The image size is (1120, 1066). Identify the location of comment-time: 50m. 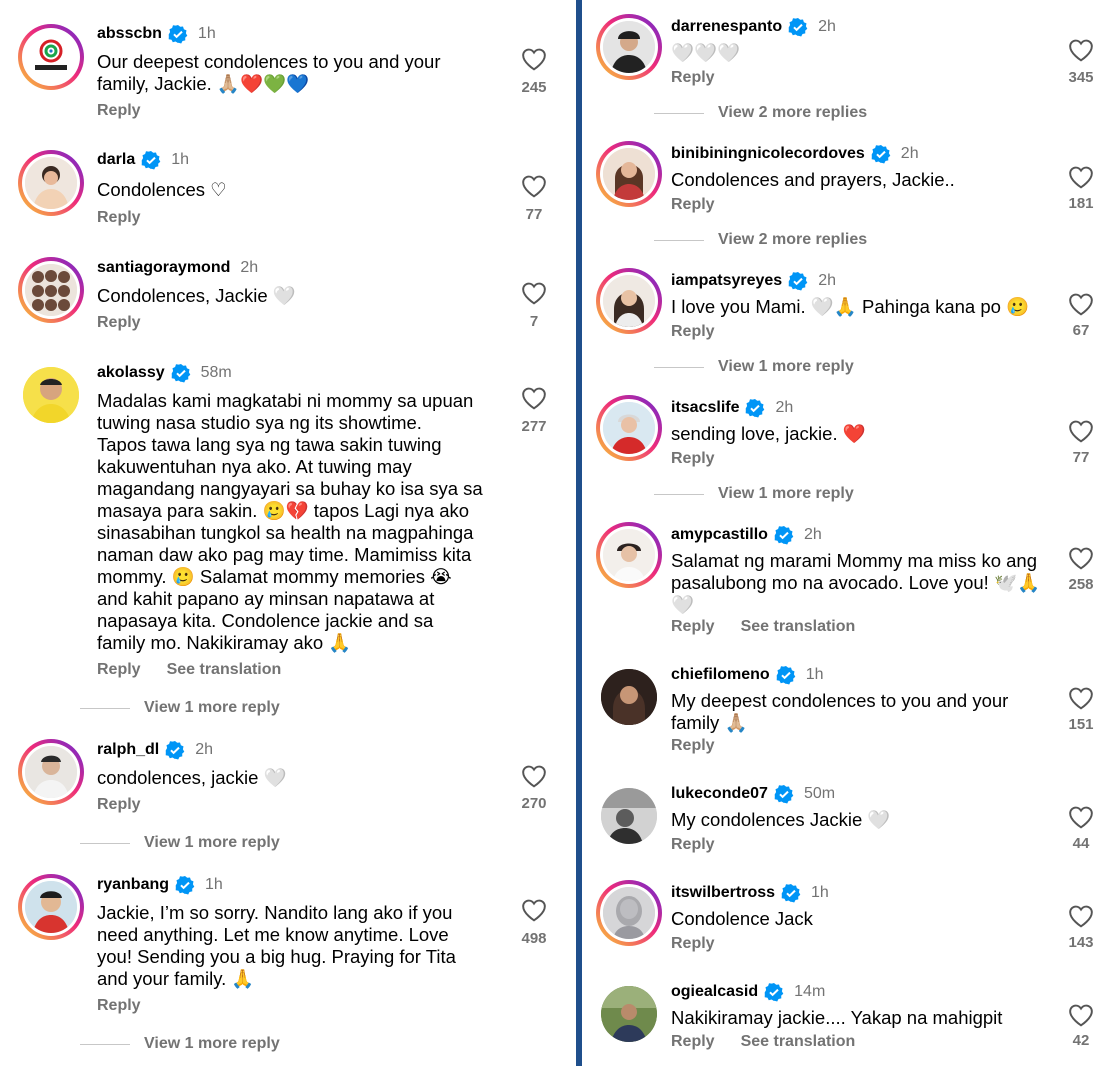
(819, 793).